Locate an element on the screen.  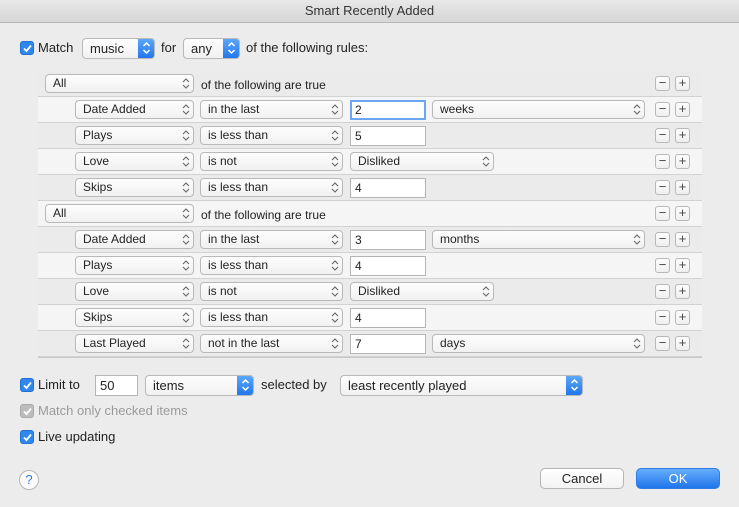
rule-field-popup-value: Love is located at coordinates (96, 291).